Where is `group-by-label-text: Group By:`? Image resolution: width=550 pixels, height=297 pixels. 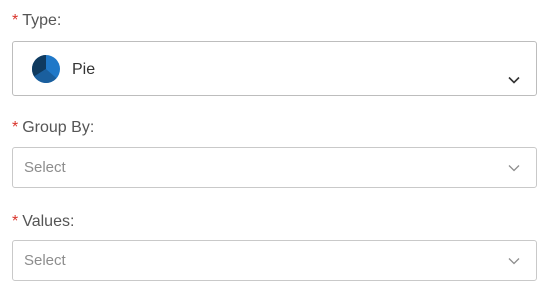 group-by-label-text: Group By: is located at coordinates (58, 127).